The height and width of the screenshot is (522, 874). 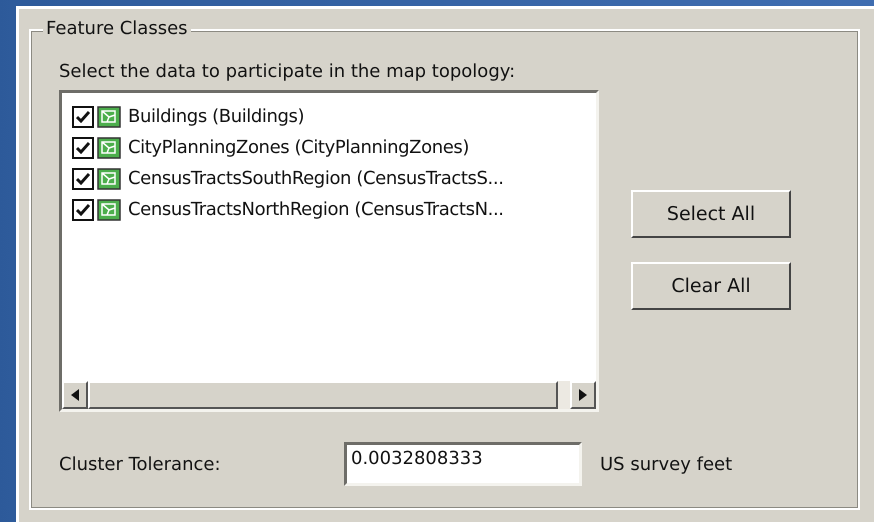 What do you see at coordinates (711, 286) in the screenshot?
I see `action-button: Clear All` at bounding box center [711, 286].